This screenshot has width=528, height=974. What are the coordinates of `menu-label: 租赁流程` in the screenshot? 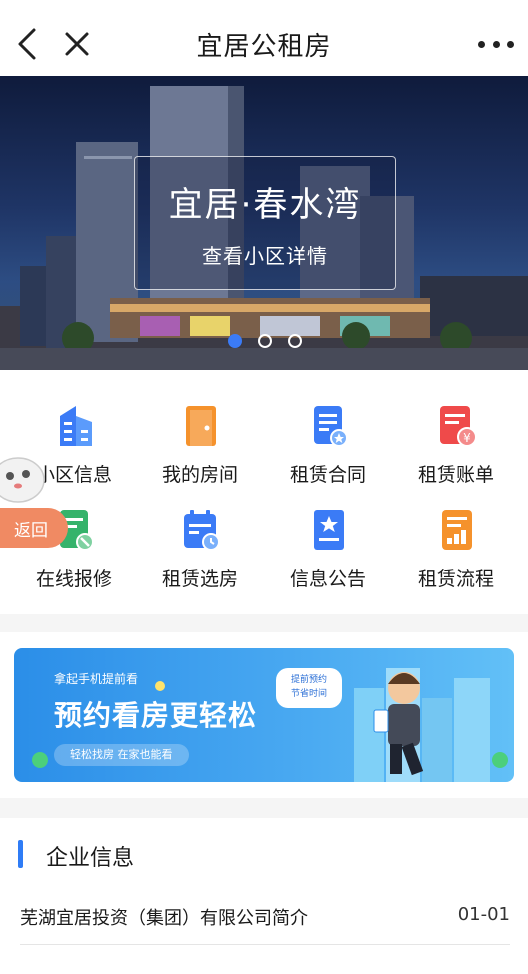 It's located at (455, 579).